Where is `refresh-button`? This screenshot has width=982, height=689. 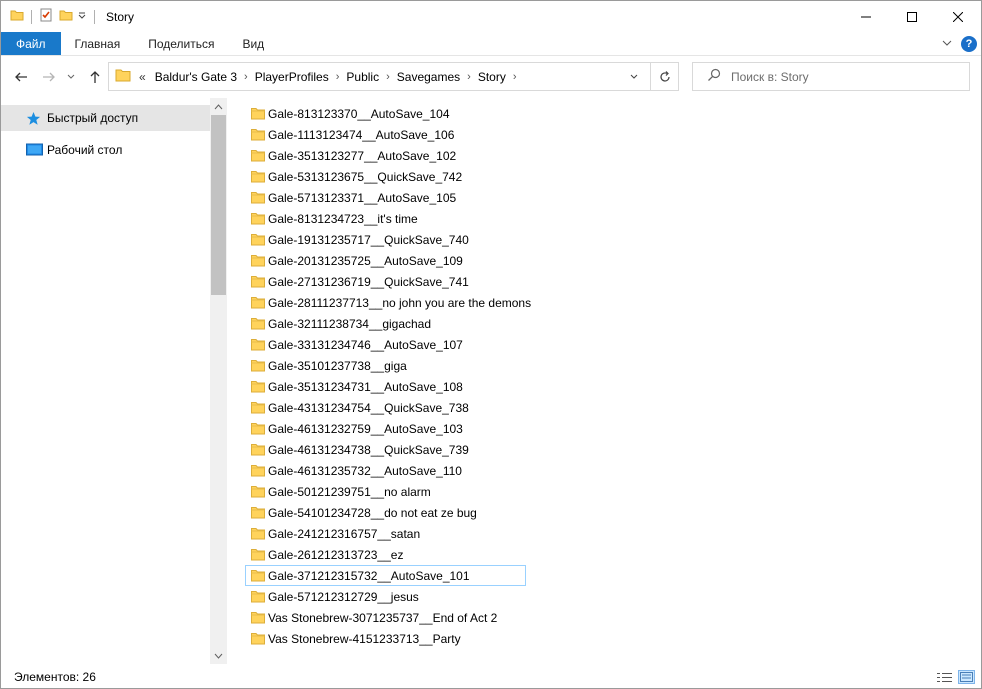 refresh-button is located at coordinates (665, 76).